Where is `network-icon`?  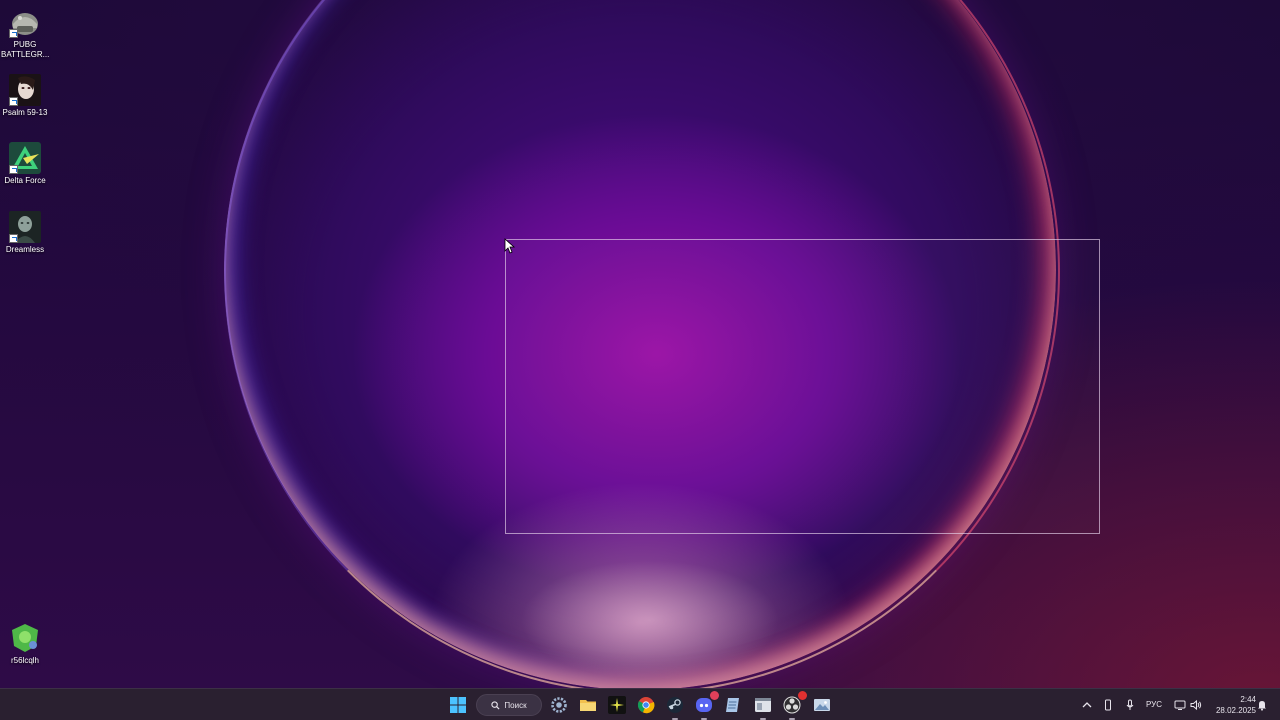 network-icon is located at coordinates (1180, 705).